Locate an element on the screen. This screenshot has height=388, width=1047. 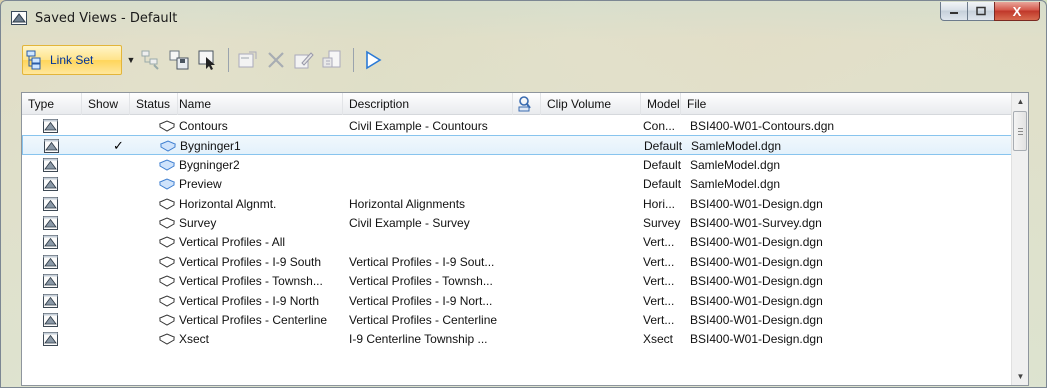
scroll-thumb is located at coordinates (1020, 131).